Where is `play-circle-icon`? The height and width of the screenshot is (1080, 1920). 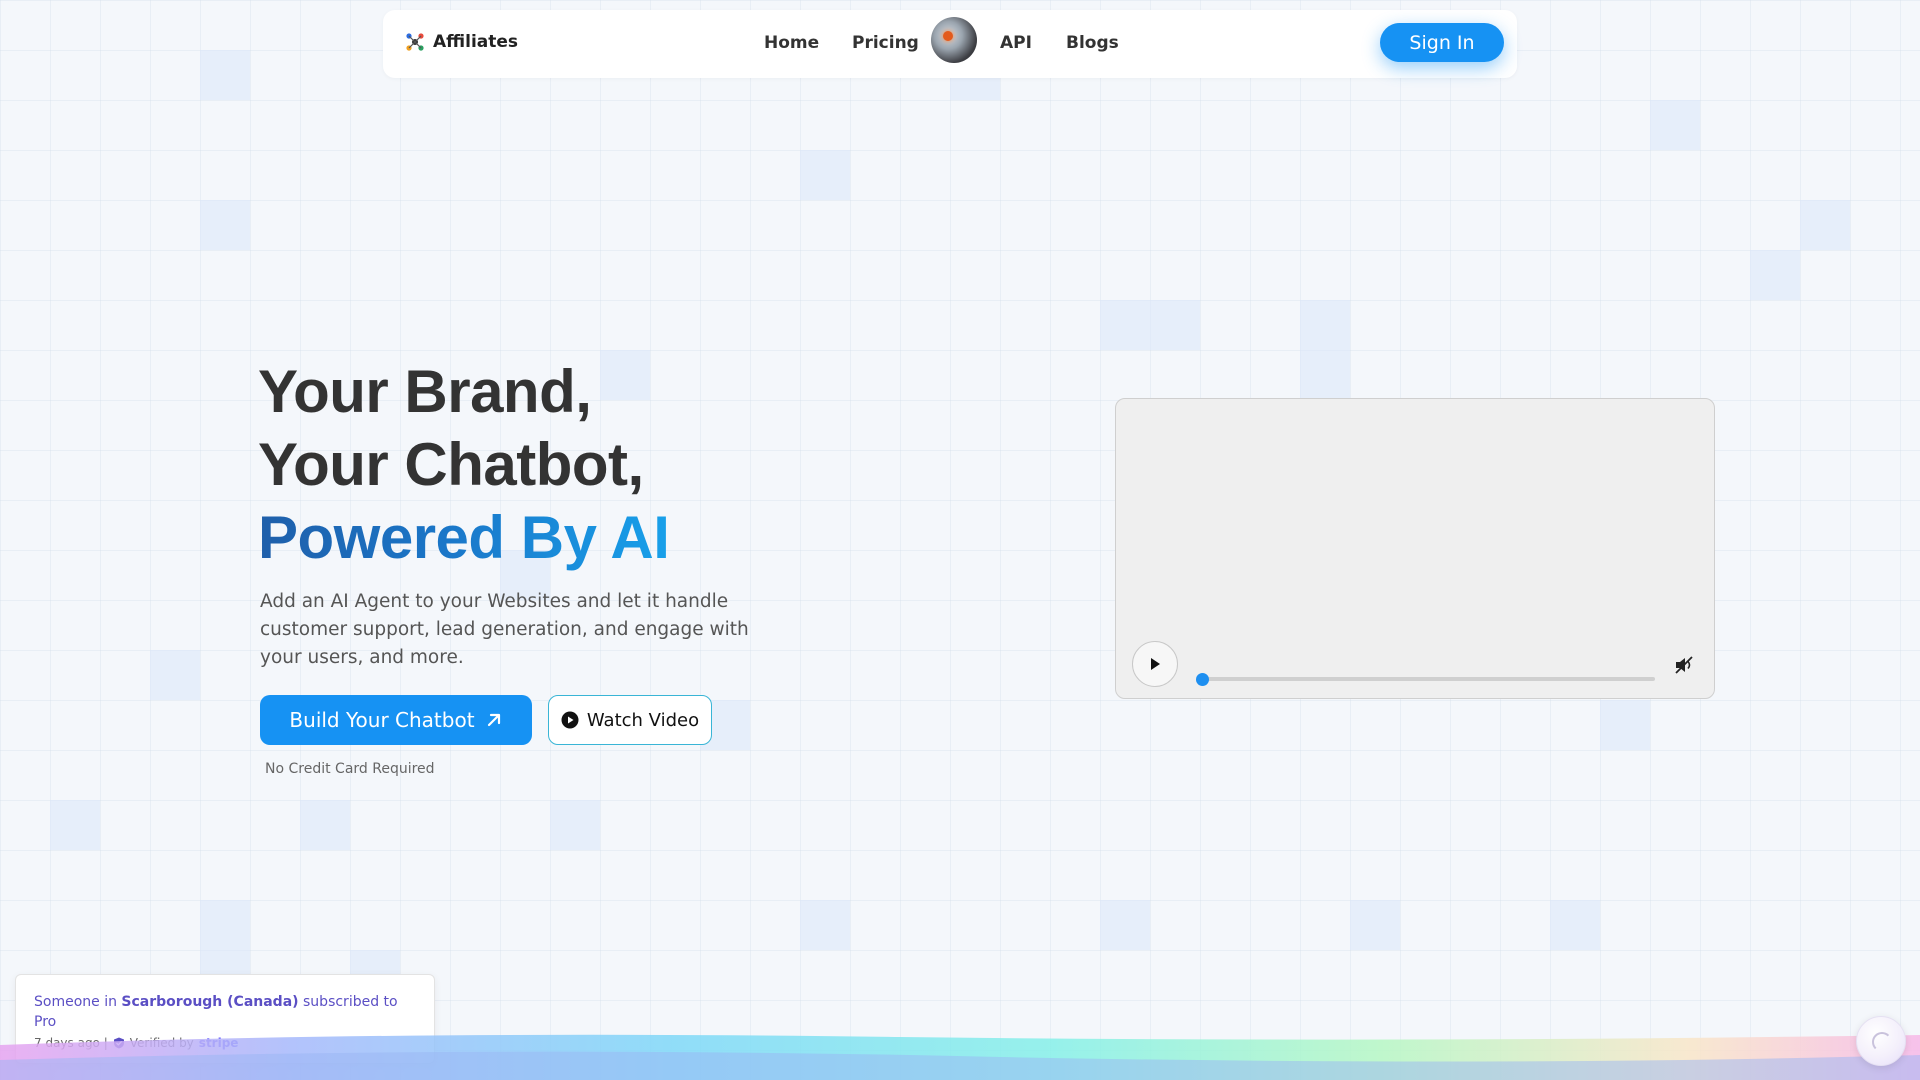 play-circle-icon is located at coordinates (570, 720).